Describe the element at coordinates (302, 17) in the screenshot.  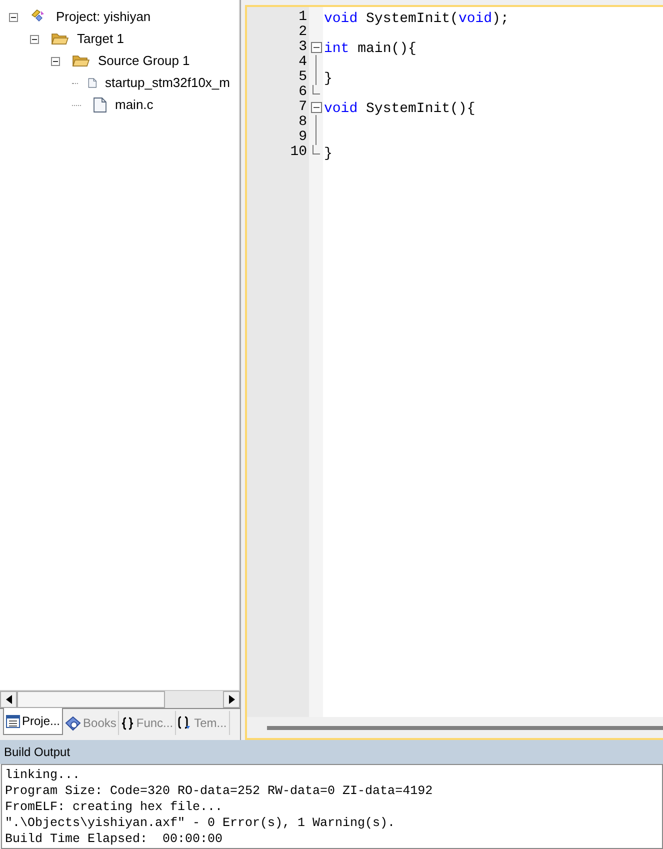
I see `line-number: 1` at that location.